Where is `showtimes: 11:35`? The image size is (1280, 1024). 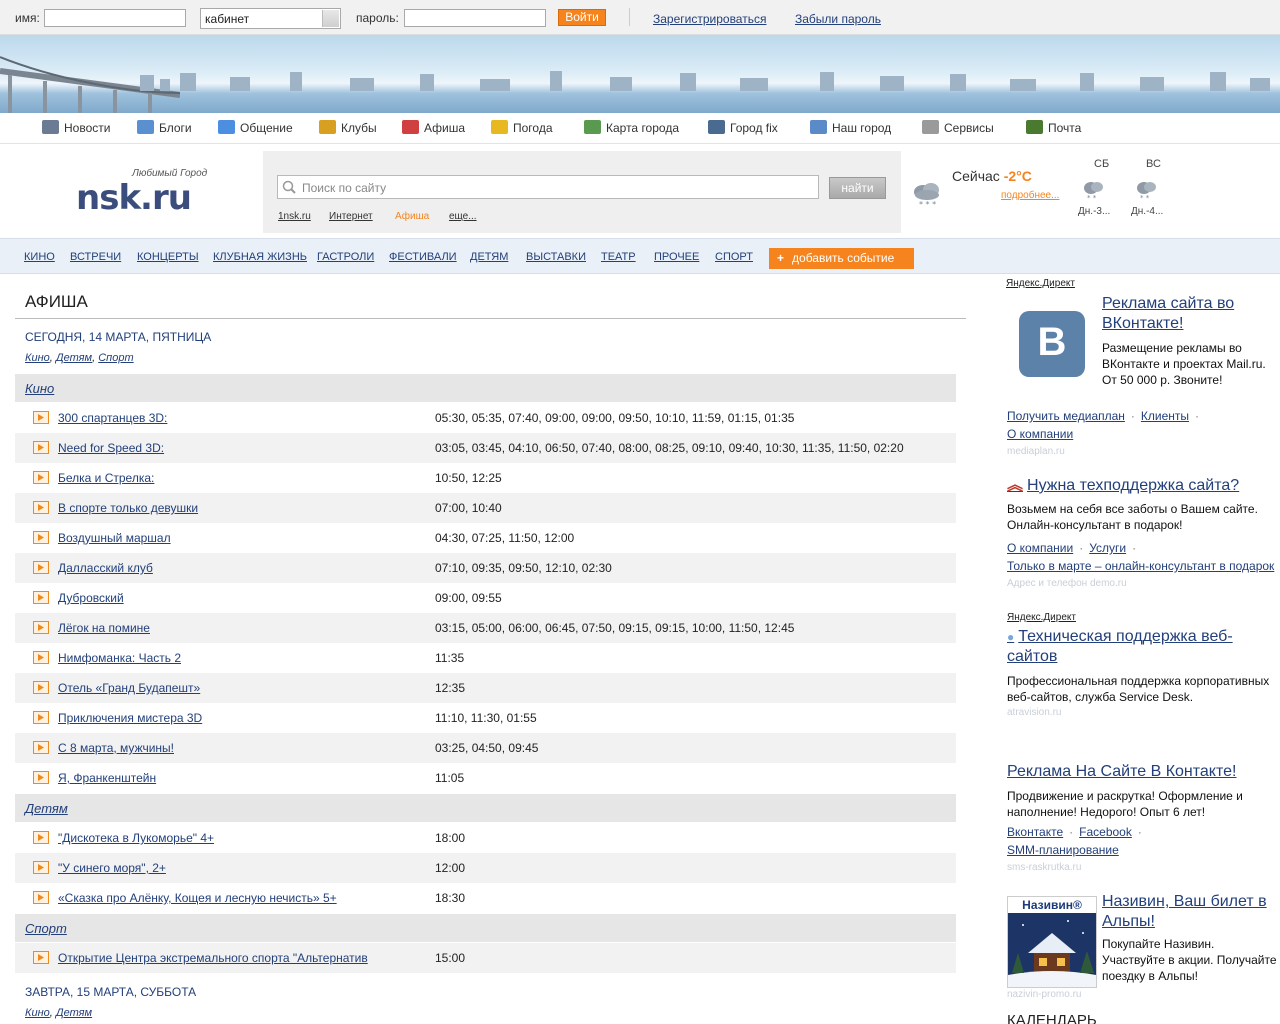 showtimes: 11:35 is located at coordinates (450, 658).